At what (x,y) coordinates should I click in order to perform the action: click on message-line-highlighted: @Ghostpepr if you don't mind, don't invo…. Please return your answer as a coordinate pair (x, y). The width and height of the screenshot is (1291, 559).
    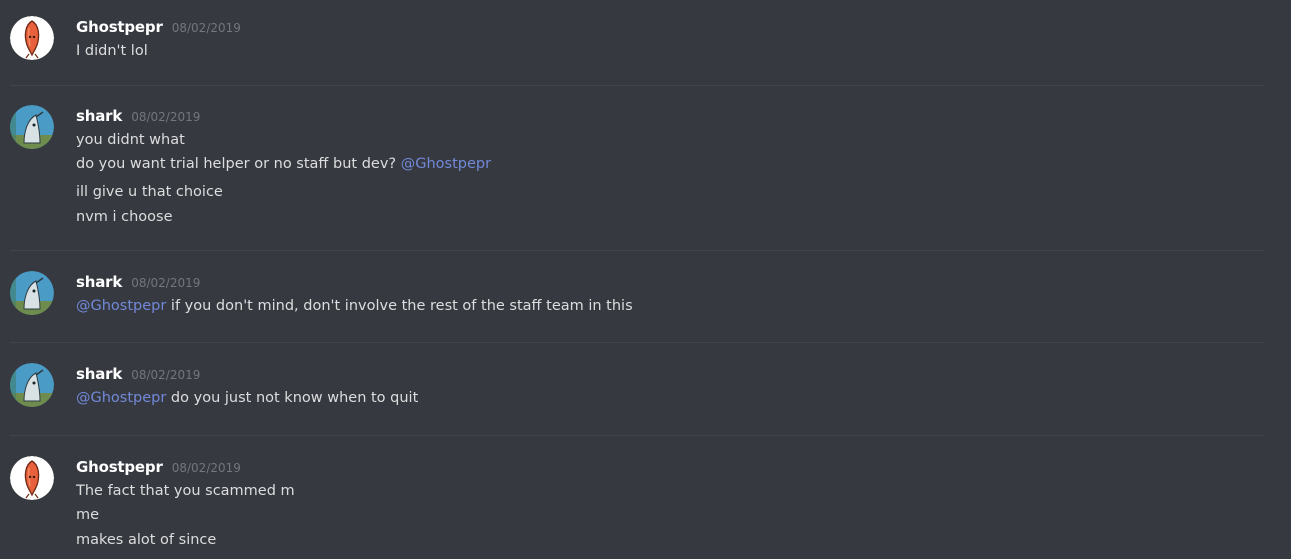
    Looking at the image, I should click on (640, 306).